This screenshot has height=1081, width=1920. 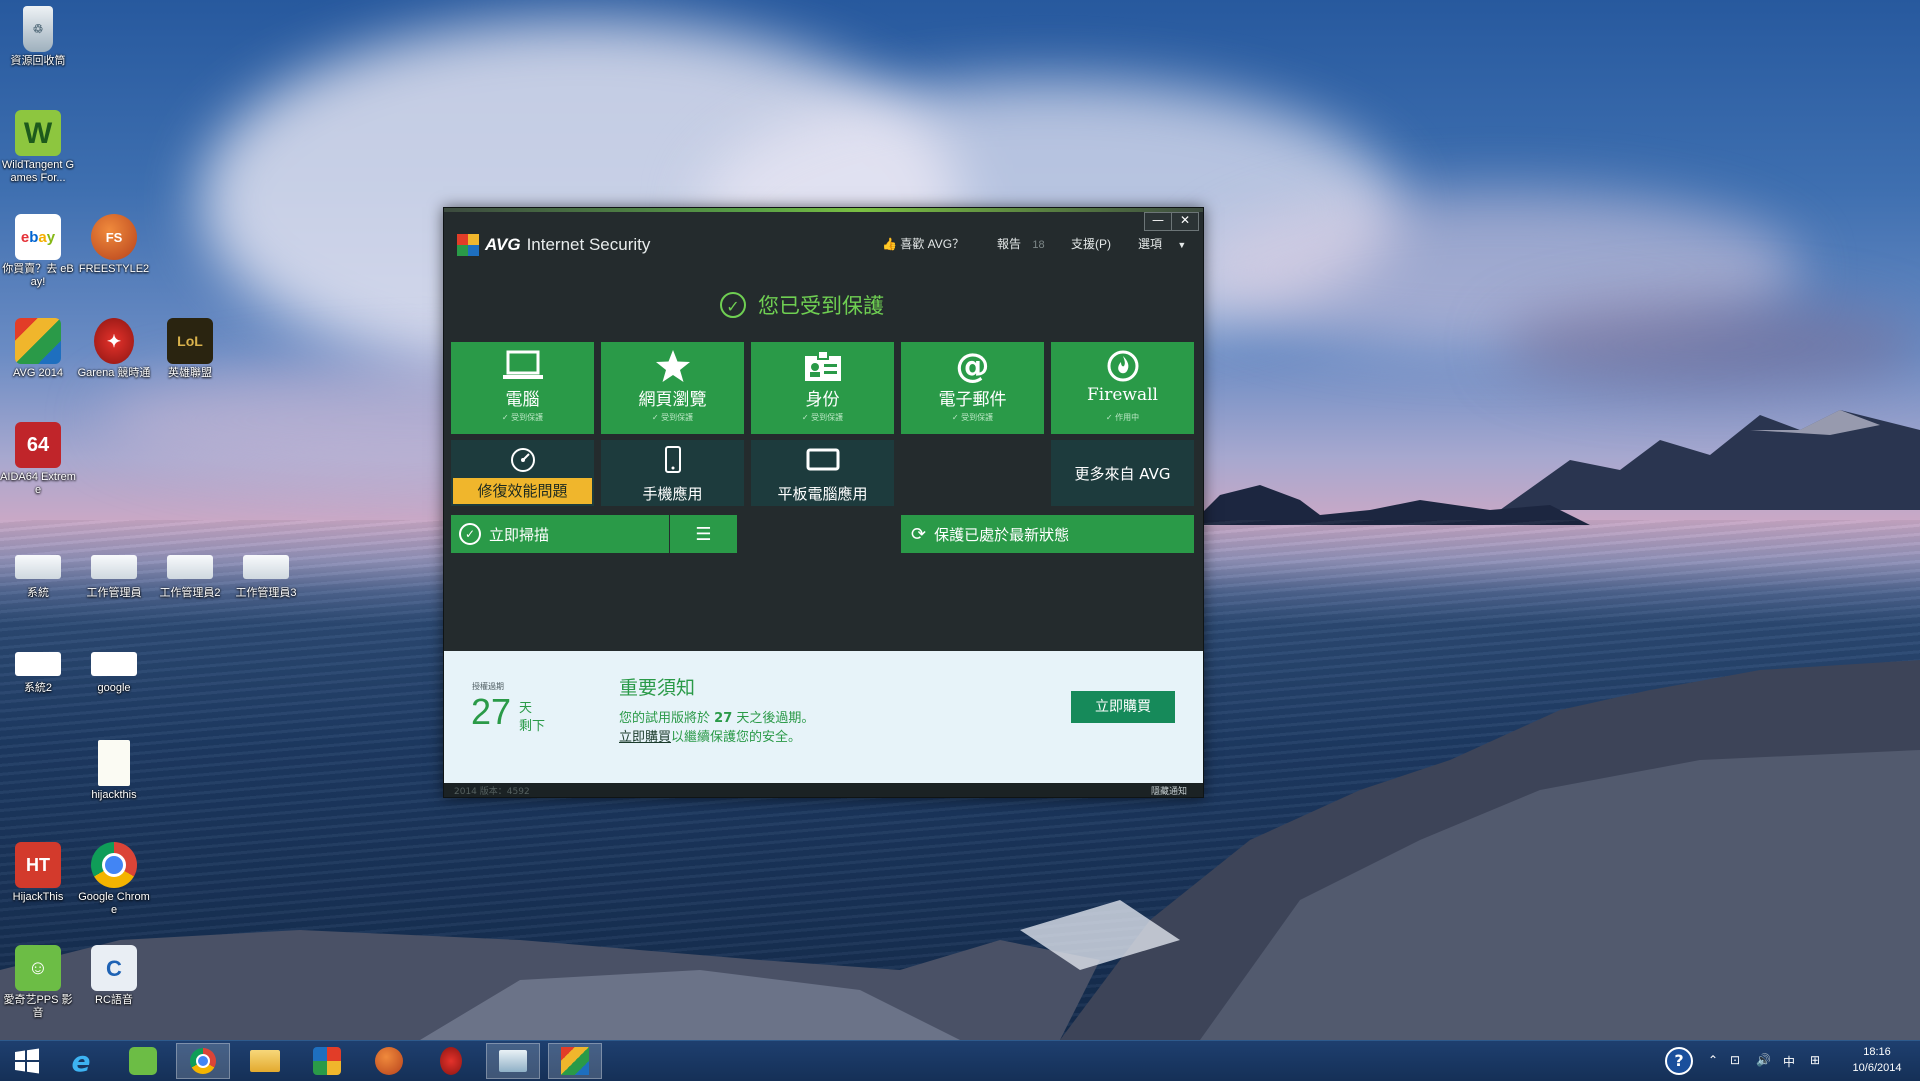 What do you see at coordinates (1735, 1060) in the screenshot?
I see `network-icon: ⊡` at bounding box center [1735, 1060].